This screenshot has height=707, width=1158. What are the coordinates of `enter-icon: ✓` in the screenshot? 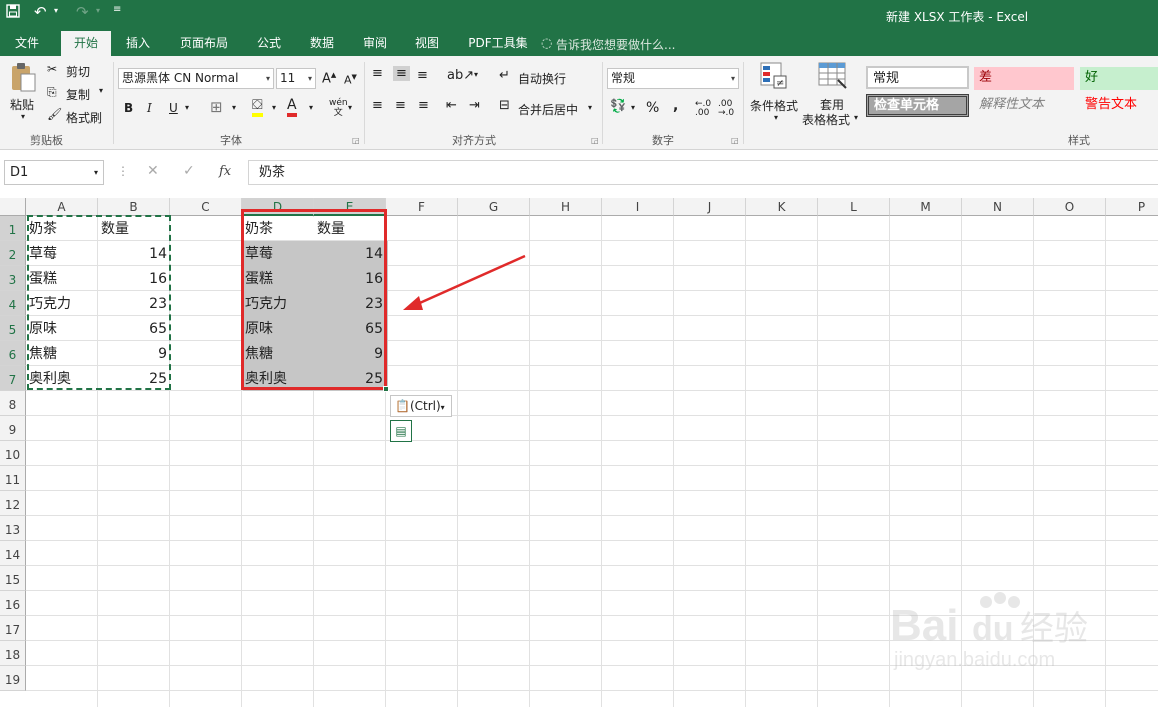 It's located at (189, 171).